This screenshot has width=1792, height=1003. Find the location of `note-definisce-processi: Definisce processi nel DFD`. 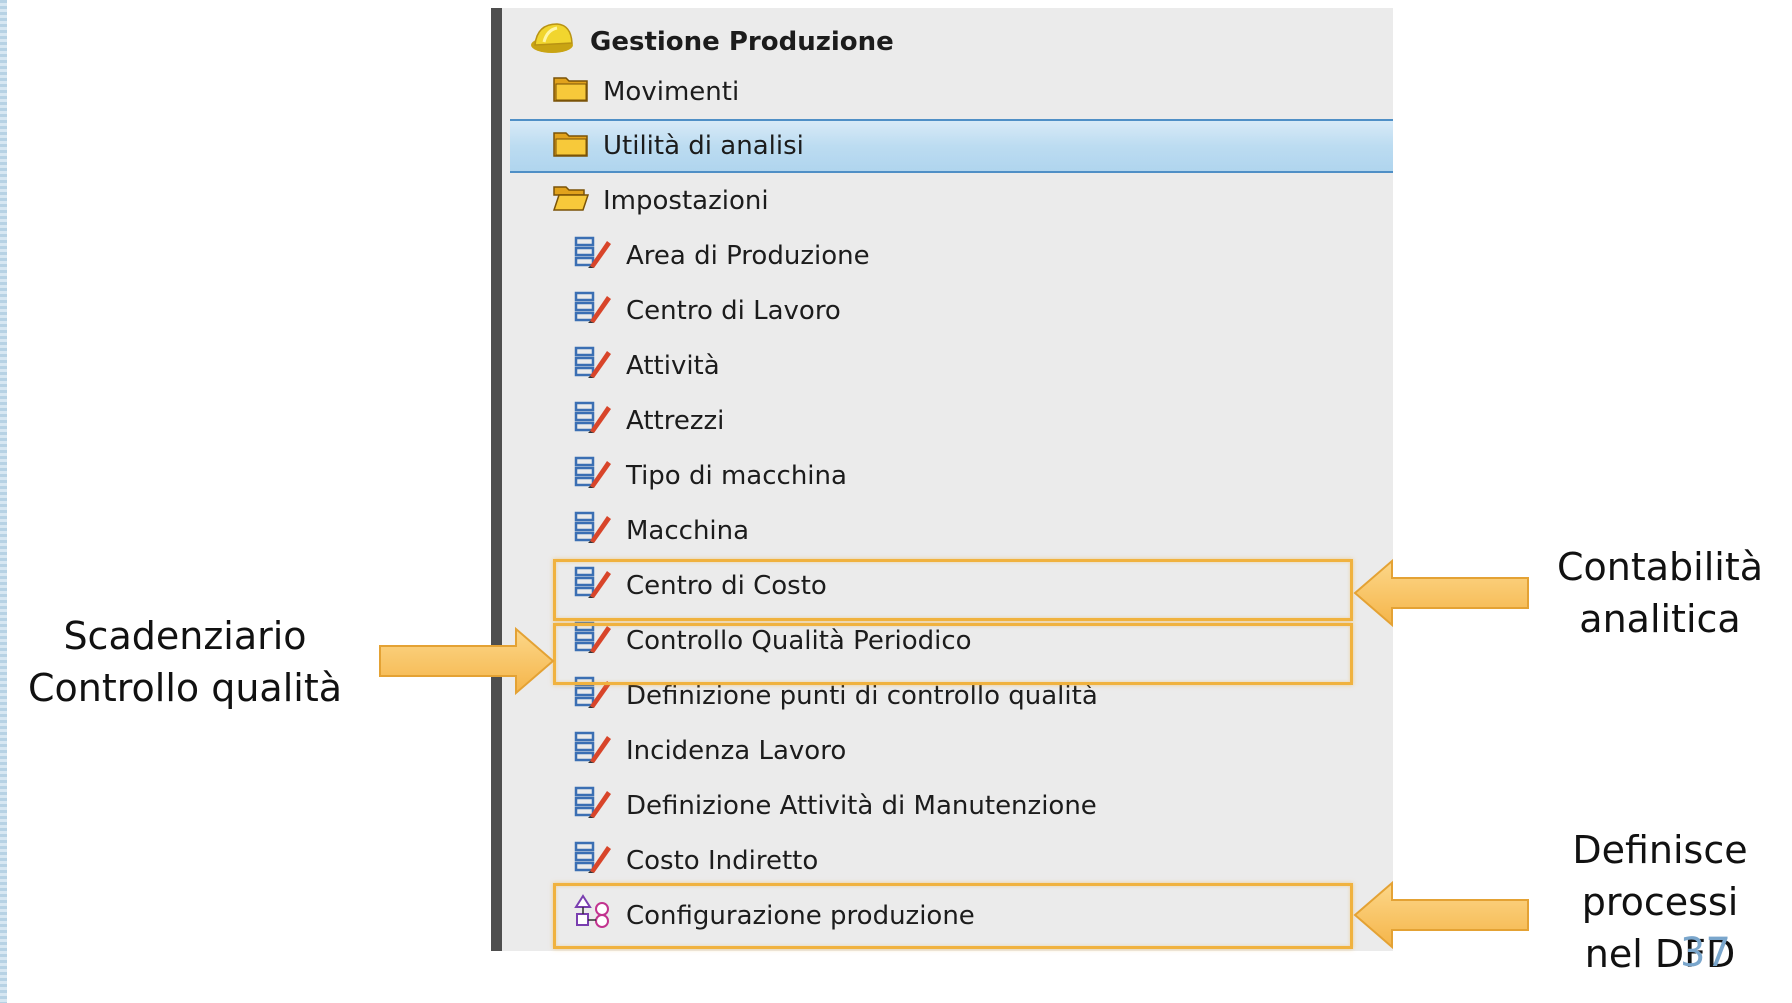

note-definisce-processi: Definisce processi nel DFD is located at coordinates (1660, 902).